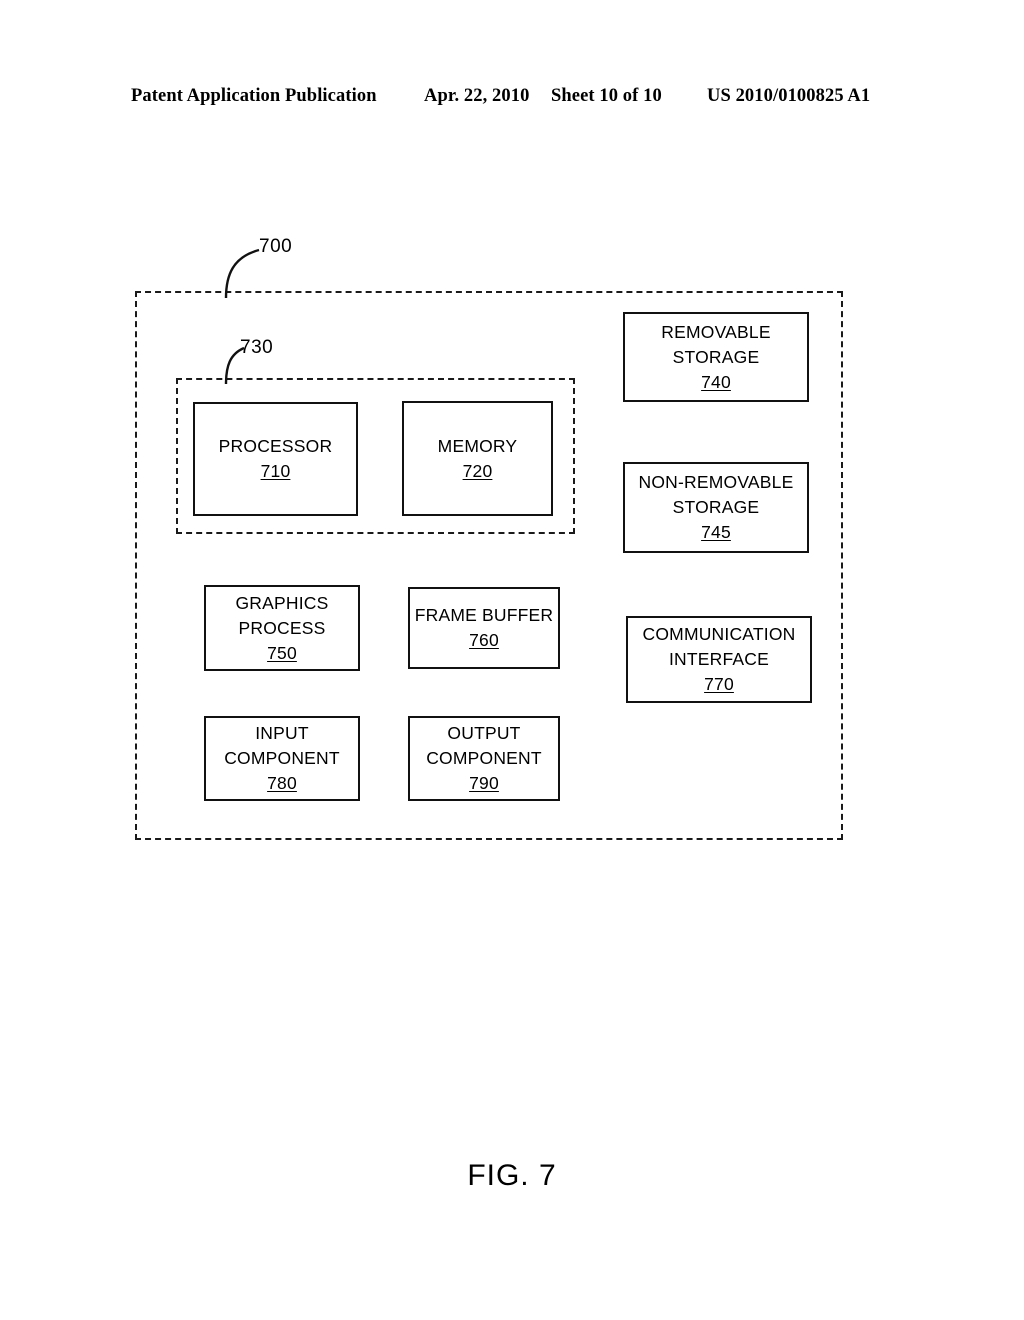  I want to click on non-removable-storage-label-line2: STORAGE, so click(716, 507).